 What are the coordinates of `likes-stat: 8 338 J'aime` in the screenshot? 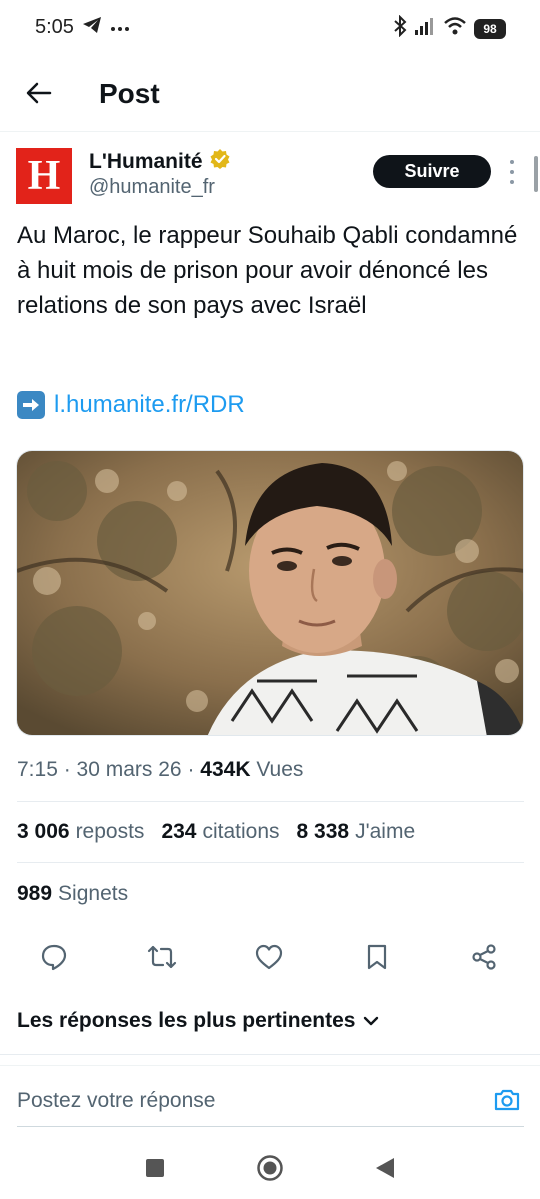 It's located at (356, 832).